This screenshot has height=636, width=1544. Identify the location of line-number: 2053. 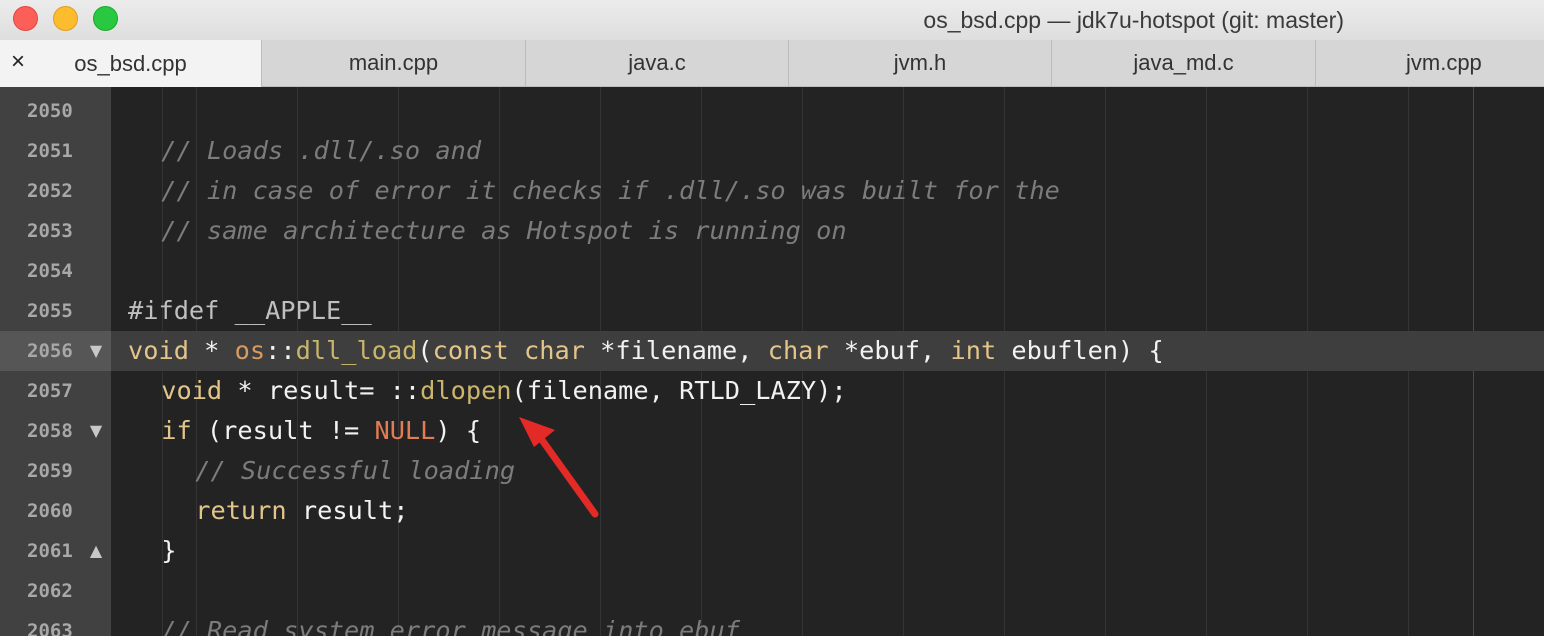
(50, 231).